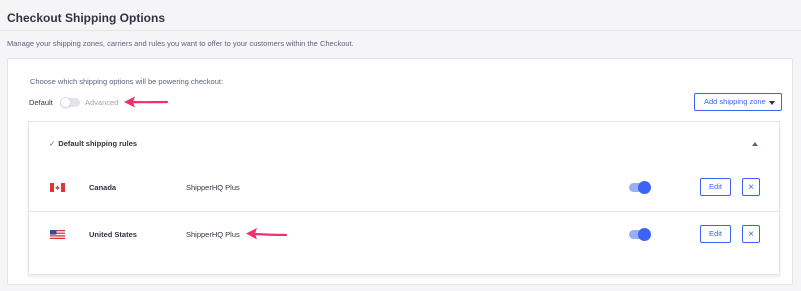 This screenshot has width=801, height=291. I want to click on table-row: United States ShipperHQ Plus Edit ×, so click(404, 233).